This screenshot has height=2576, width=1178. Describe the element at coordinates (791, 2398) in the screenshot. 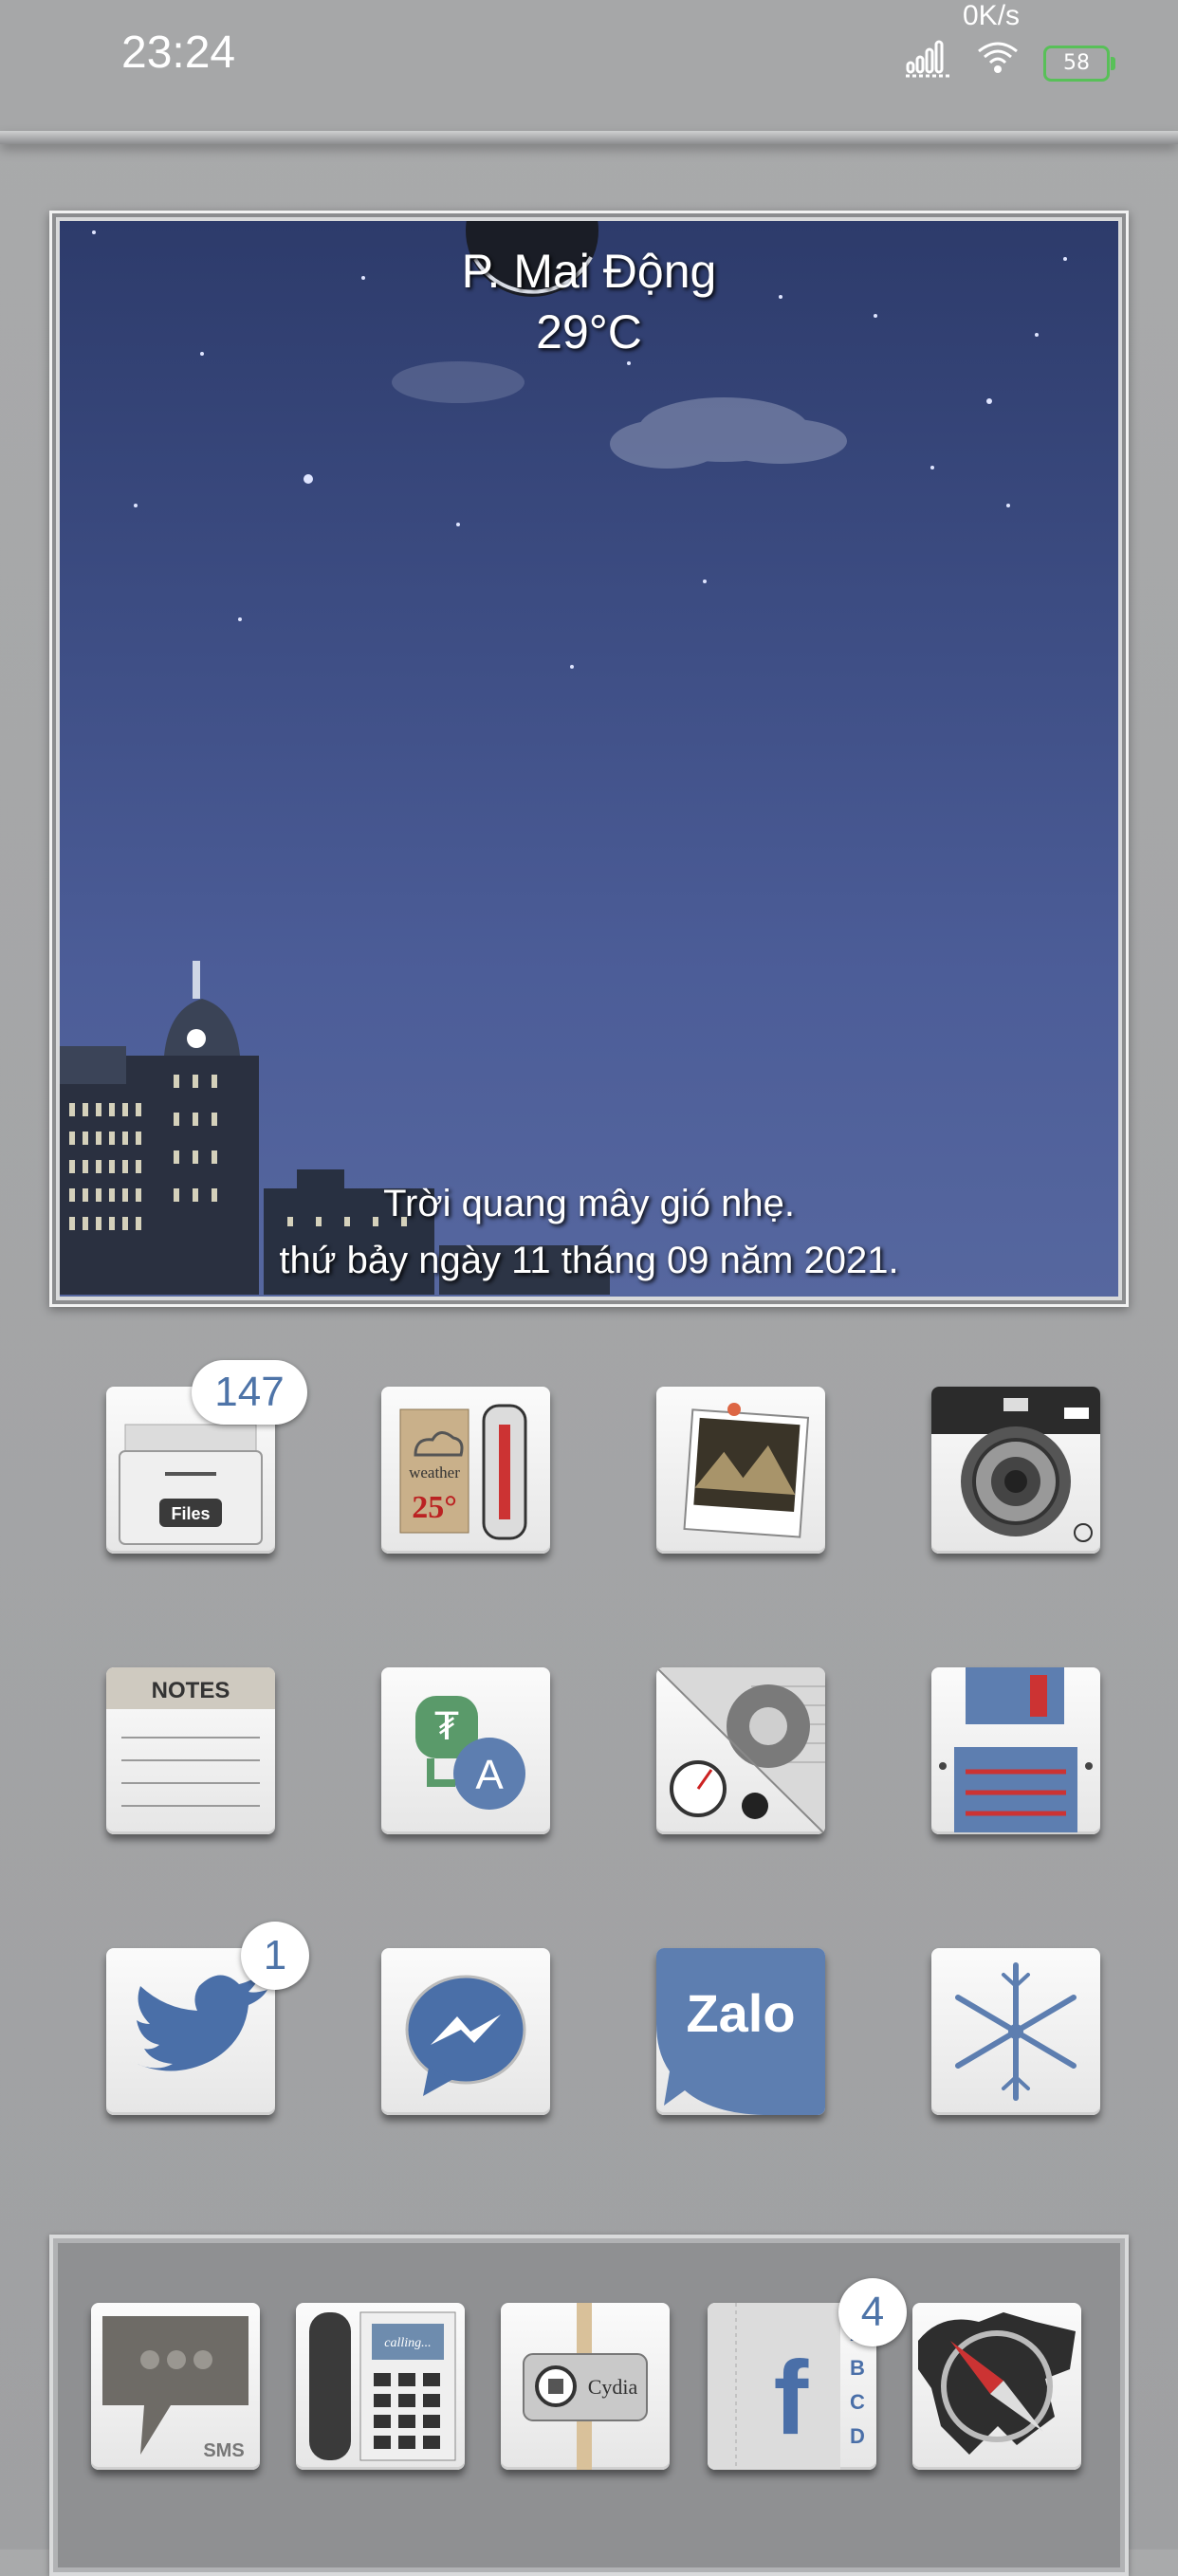

I see `svg-text: f` at that location.